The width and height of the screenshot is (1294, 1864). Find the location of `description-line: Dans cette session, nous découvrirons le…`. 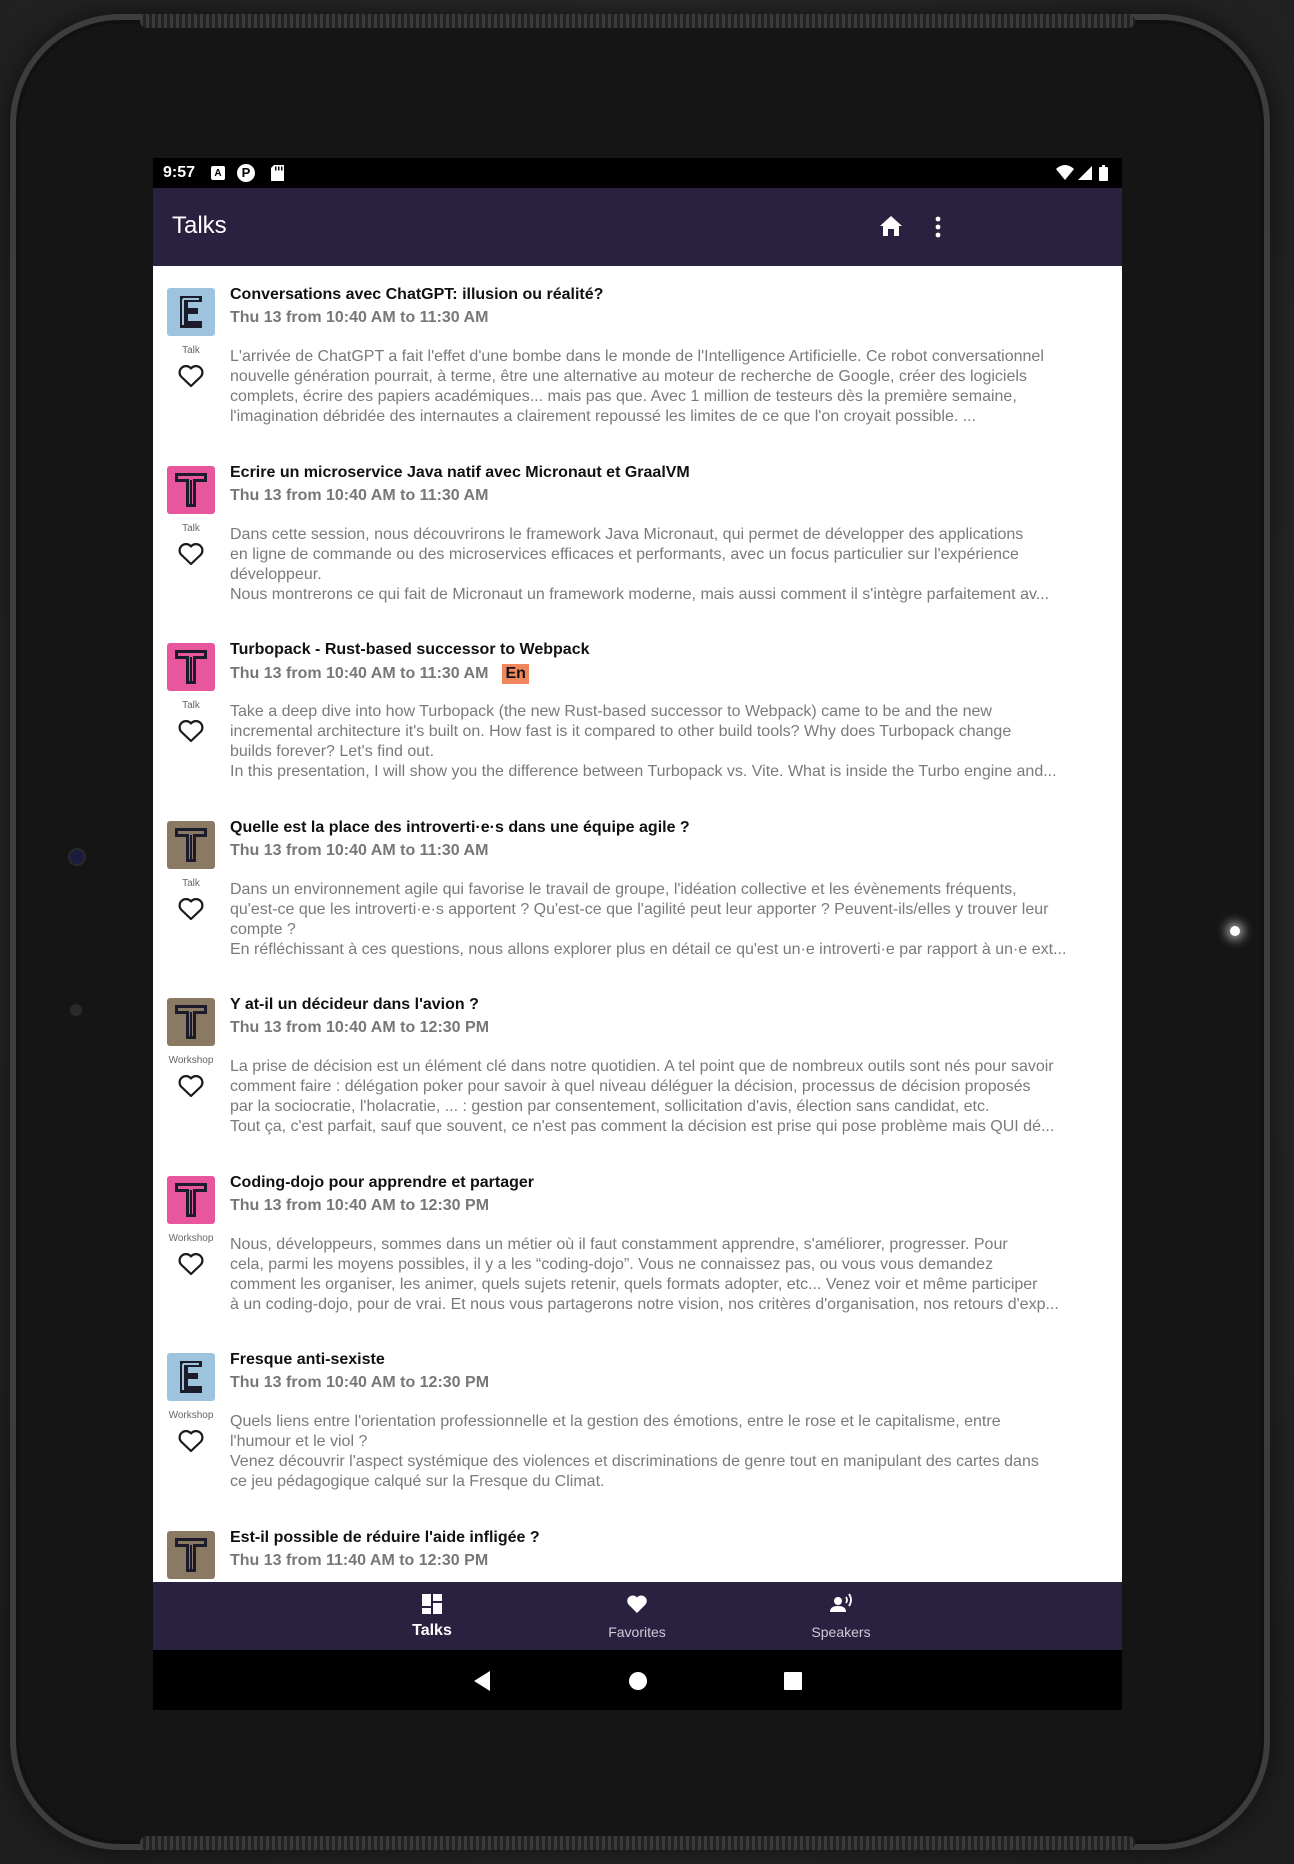

description-line: Dans cette session, nous découvrirons le… is located at coordinates (627, 534).